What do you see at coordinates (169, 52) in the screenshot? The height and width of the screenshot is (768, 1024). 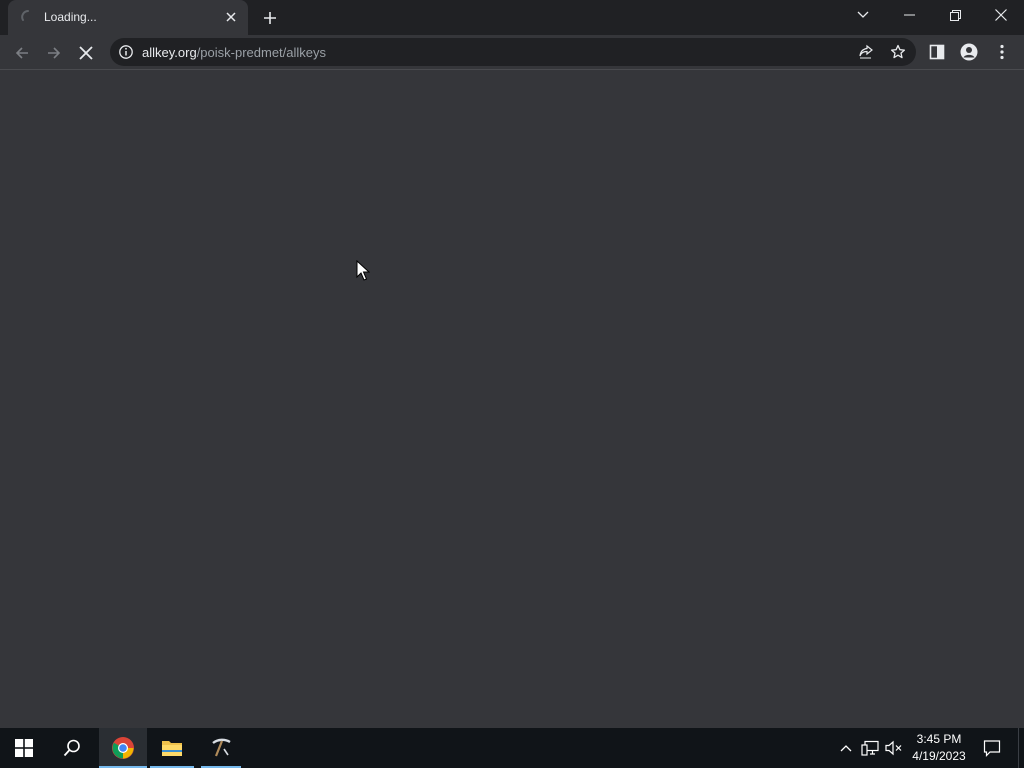 I see `url-host: allkey.org` at bounding box center [169, 52].